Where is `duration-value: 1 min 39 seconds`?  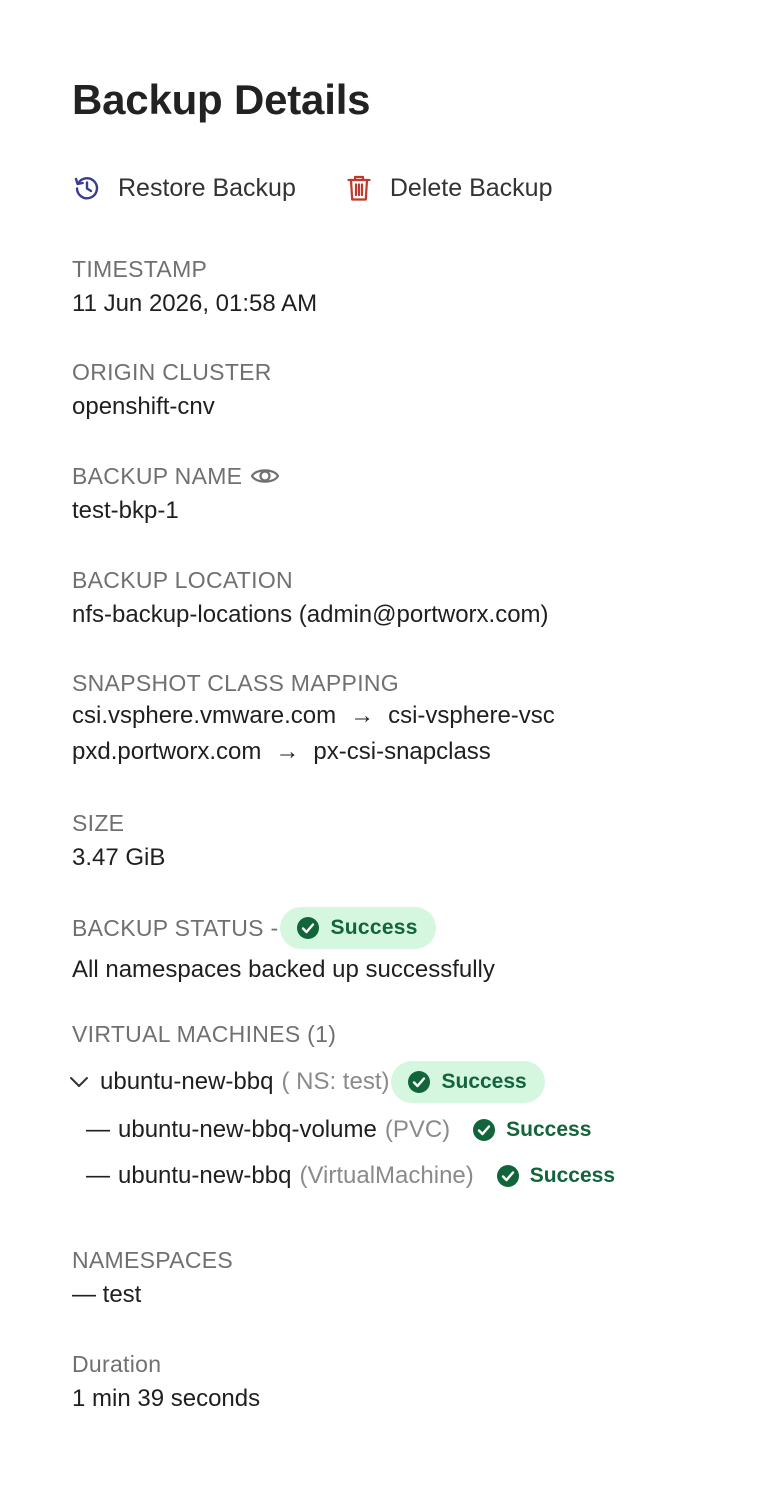
duration-value: 1 min 39 seconds is located at coordinates (166, 1398).